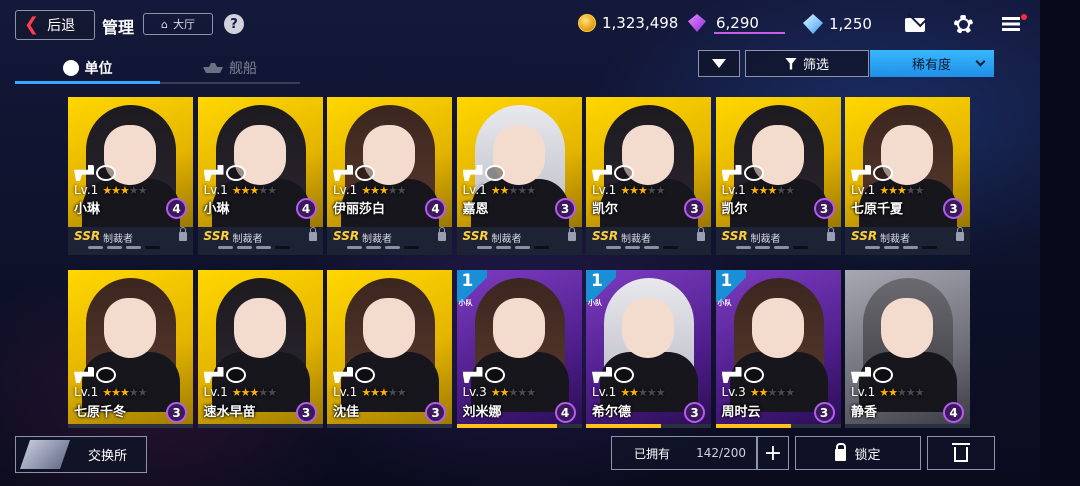 This screenshot has height=486, width=1080. Describe the element at coordinates (730, 288) in the screenshot. I see `rank-badge: 1 小队` at that location.